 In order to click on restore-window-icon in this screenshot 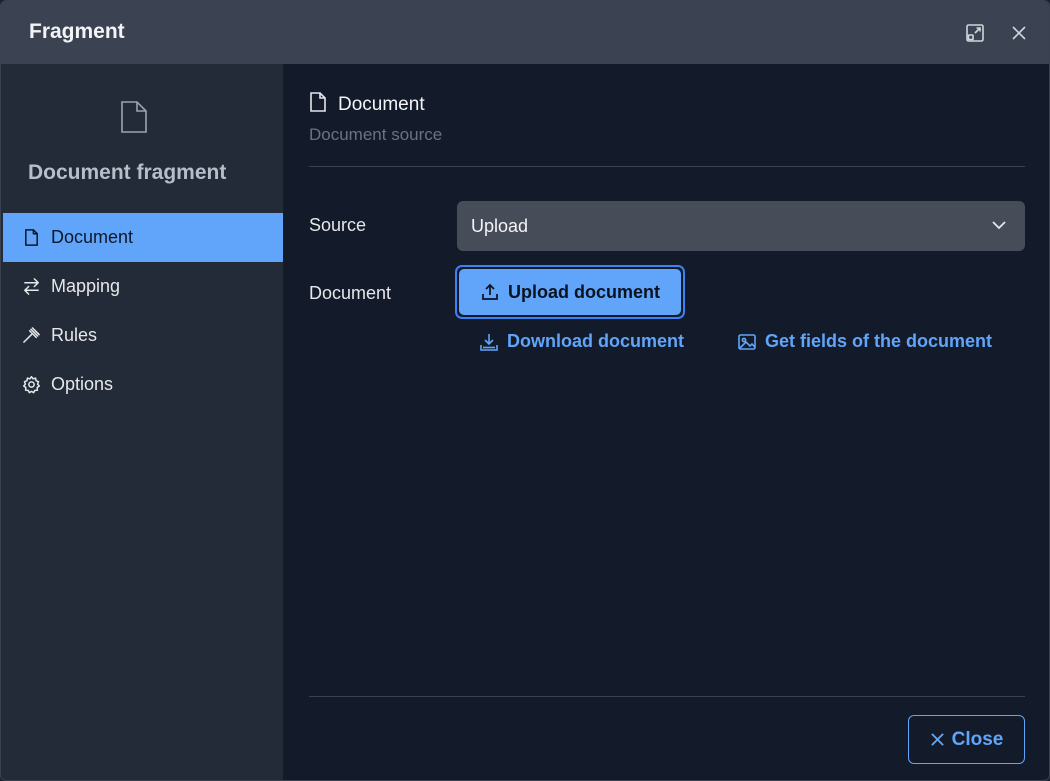, I will do `click(975, 33)`.